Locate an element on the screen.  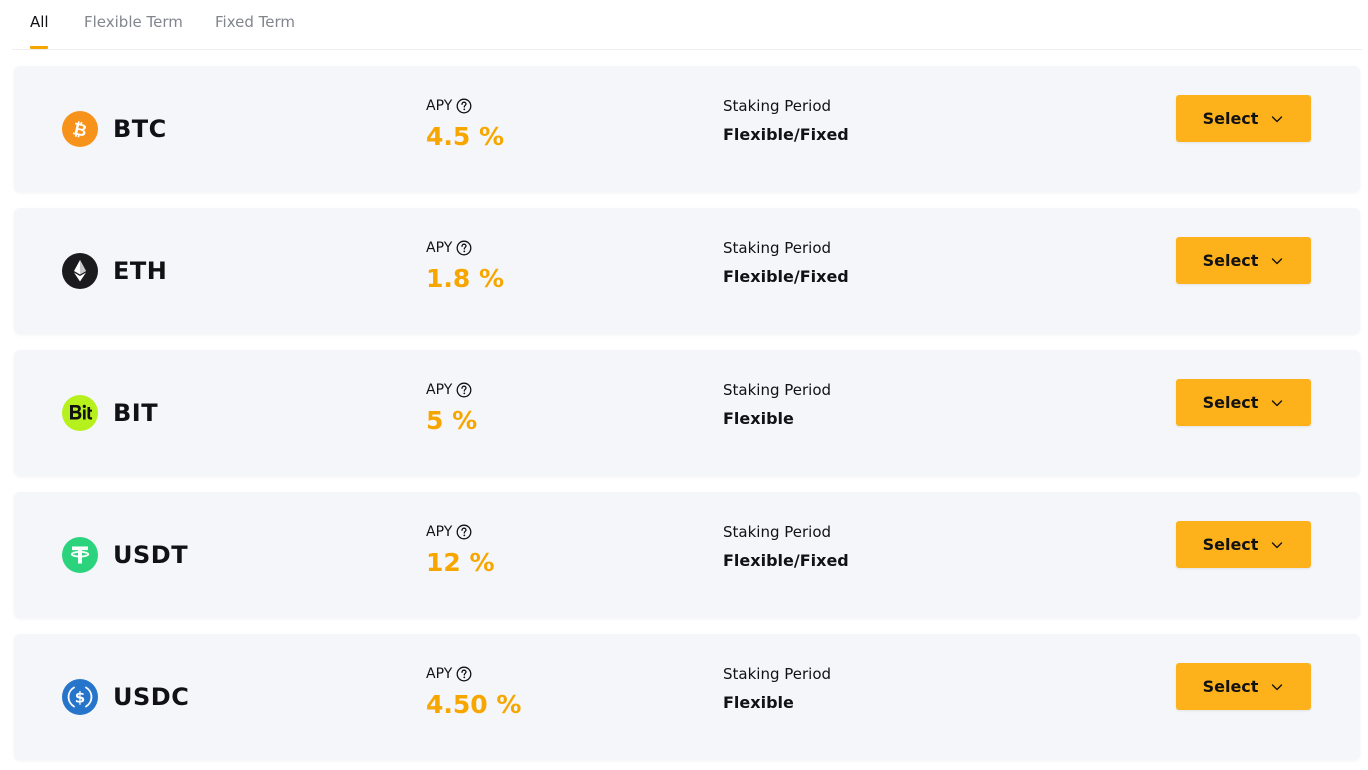
active-tab-indicator is located at coordinates (39, 47).